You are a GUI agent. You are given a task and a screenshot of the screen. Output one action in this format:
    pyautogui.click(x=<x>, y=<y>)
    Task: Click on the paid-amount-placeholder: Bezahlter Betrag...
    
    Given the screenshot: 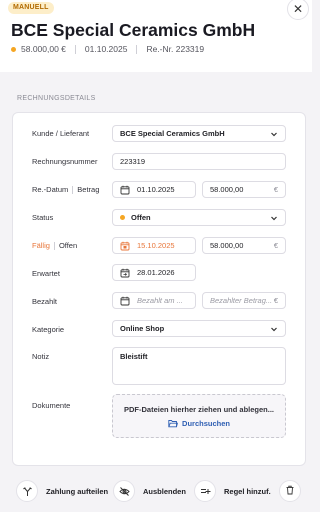 What is the action you would take?
    pyautogui.click(x=241, y=300)
    